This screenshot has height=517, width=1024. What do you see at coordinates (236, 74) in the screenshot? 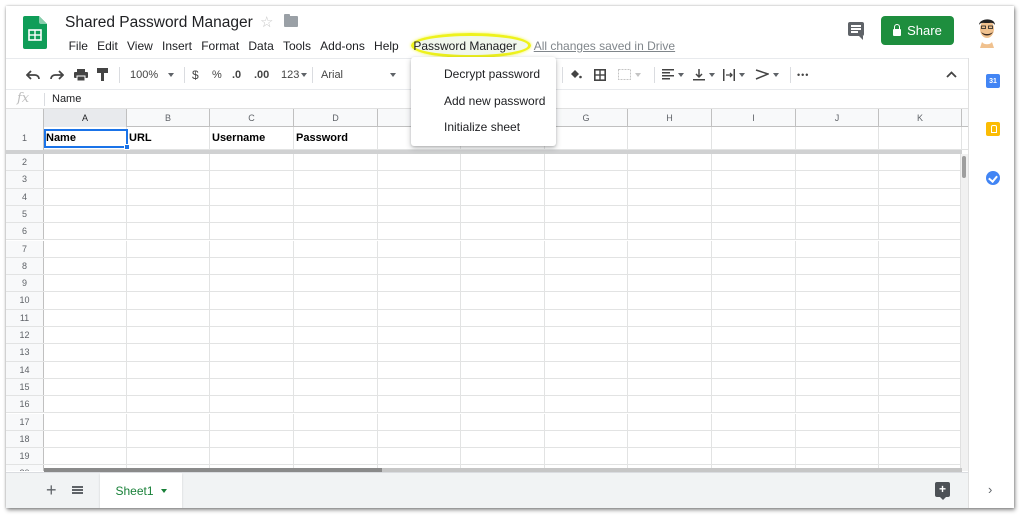
I see `decrease-decimal-button: .0` at bounding box center [236, 74].